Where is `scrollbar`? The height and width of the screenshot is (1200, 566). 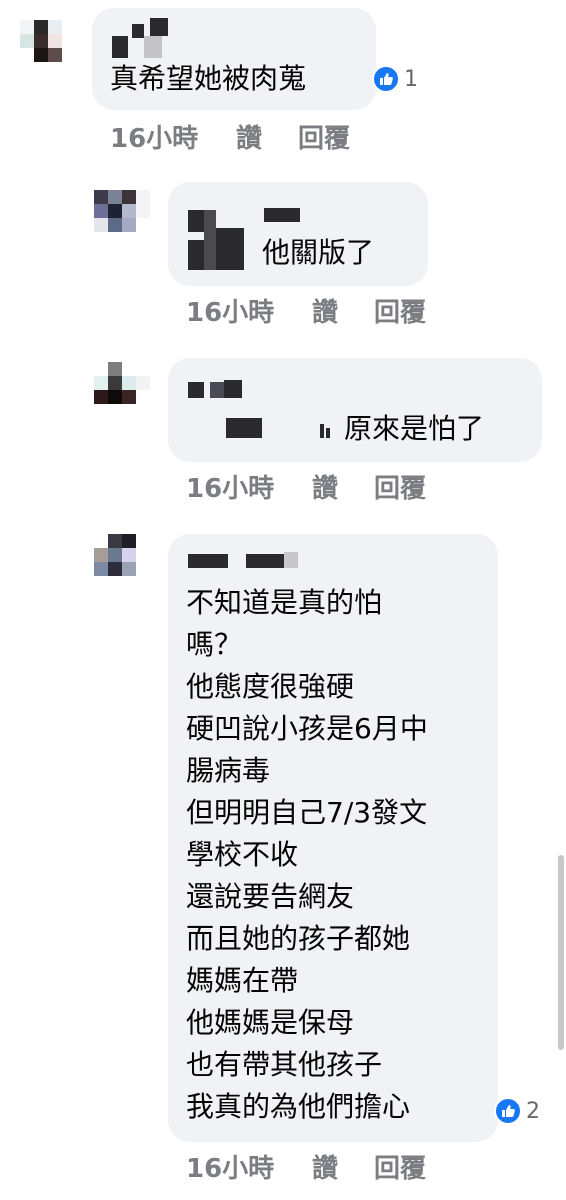 scrollbar is located at coordinates (561, 952).